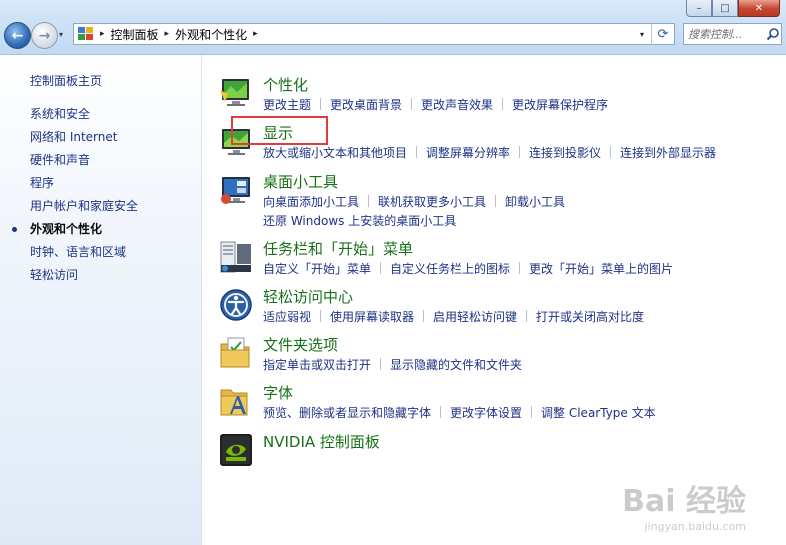 The image size is (786, 545). I want to click on address-bar: ▸ 控制面板 ▸ 外观和个性化 ▸ ▾, so click(374, 34).